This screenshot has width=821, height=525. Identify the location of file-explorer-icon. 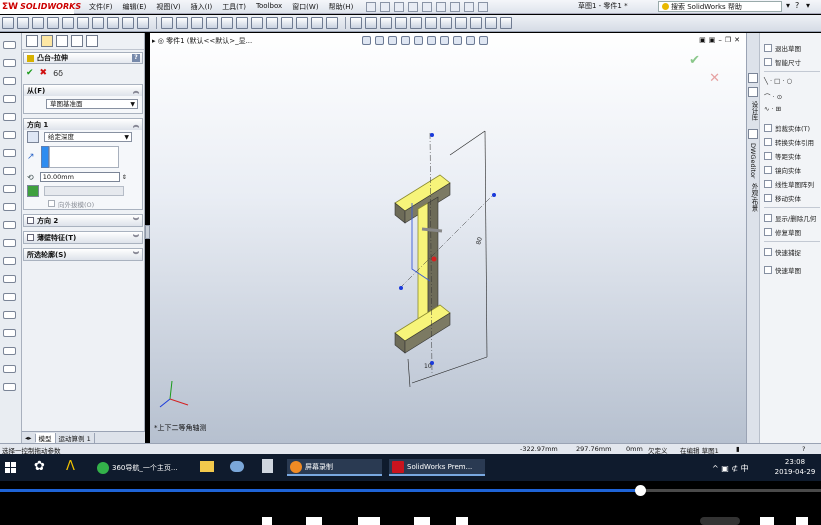
(207, 466).